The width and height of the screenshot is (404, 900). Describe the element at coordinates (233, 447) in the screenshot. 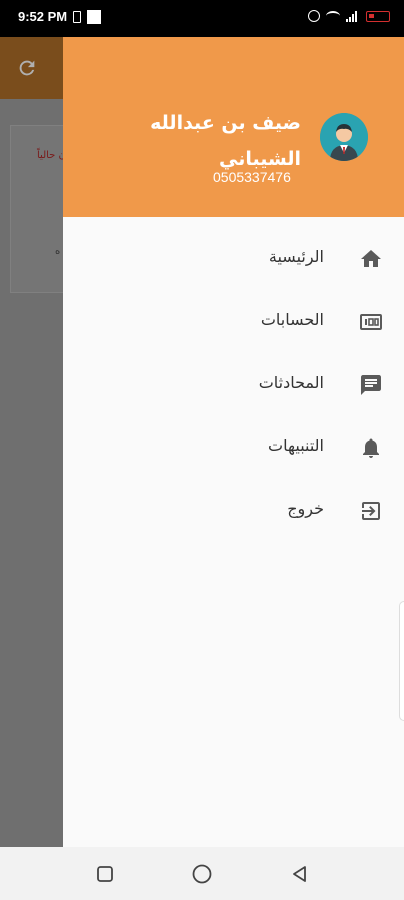

I see `menu-item-notifications: التنبيهات` at that location.